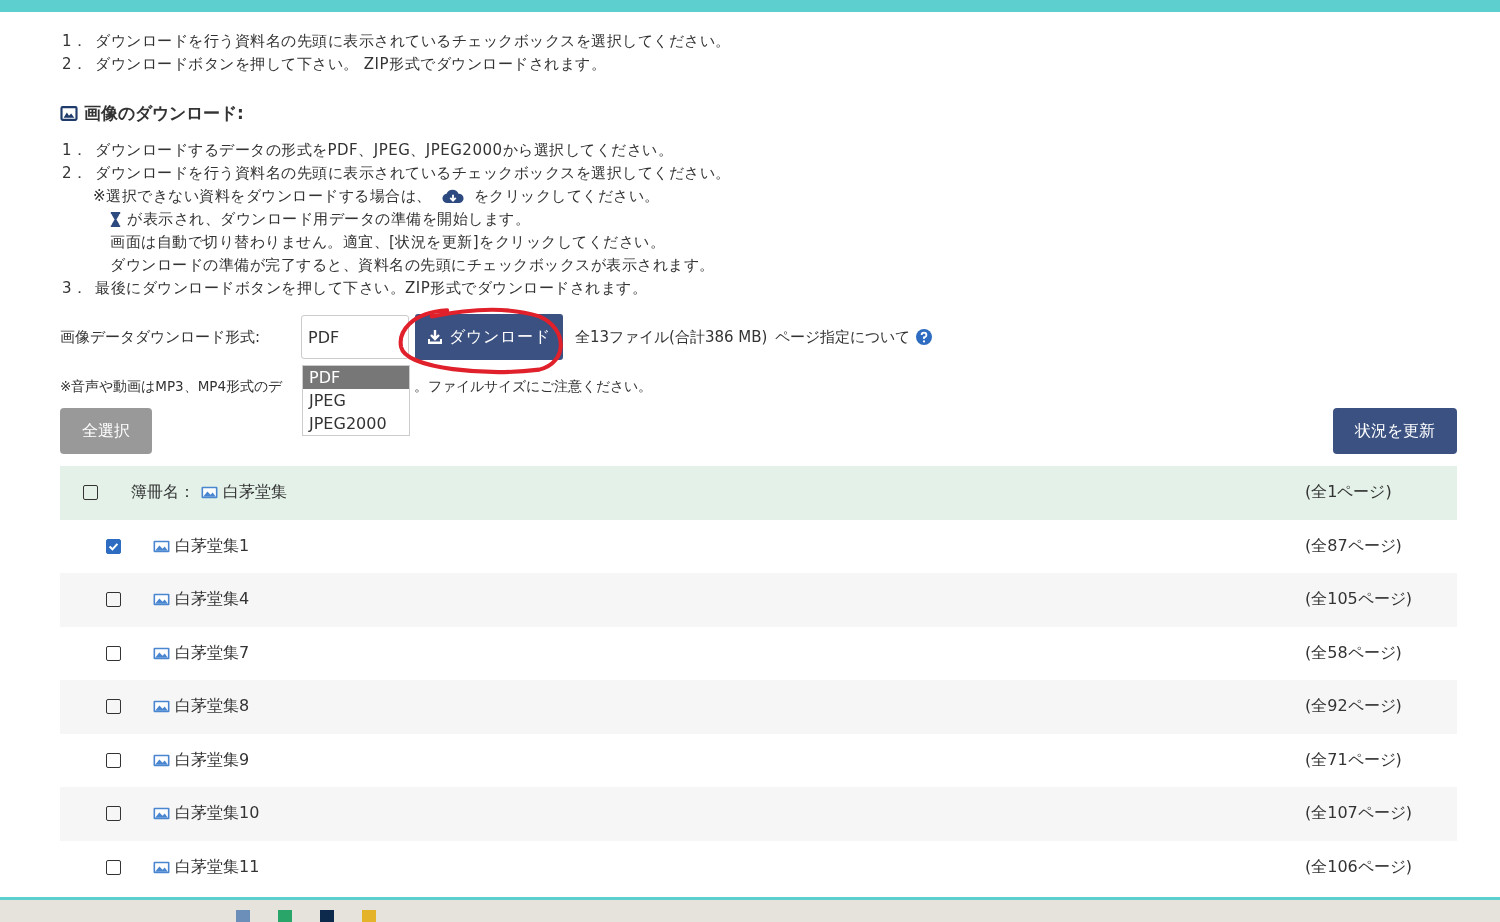  What do you see at coordinates (566, 196) in the screenshot?
I see `note-text: をクリックしてください。` at bounding box center [566, 196].